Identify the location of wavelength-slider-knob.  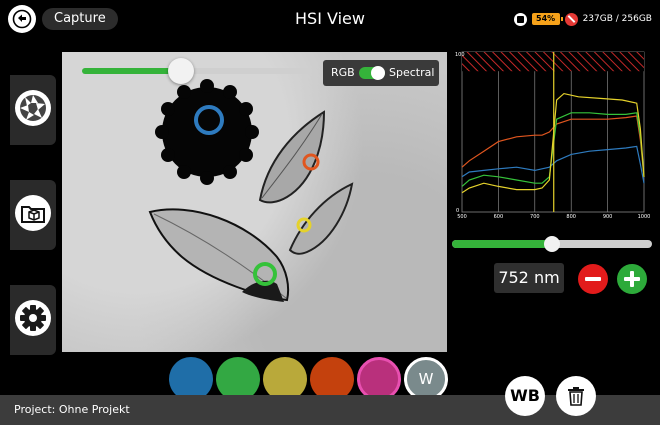
(552, 244).